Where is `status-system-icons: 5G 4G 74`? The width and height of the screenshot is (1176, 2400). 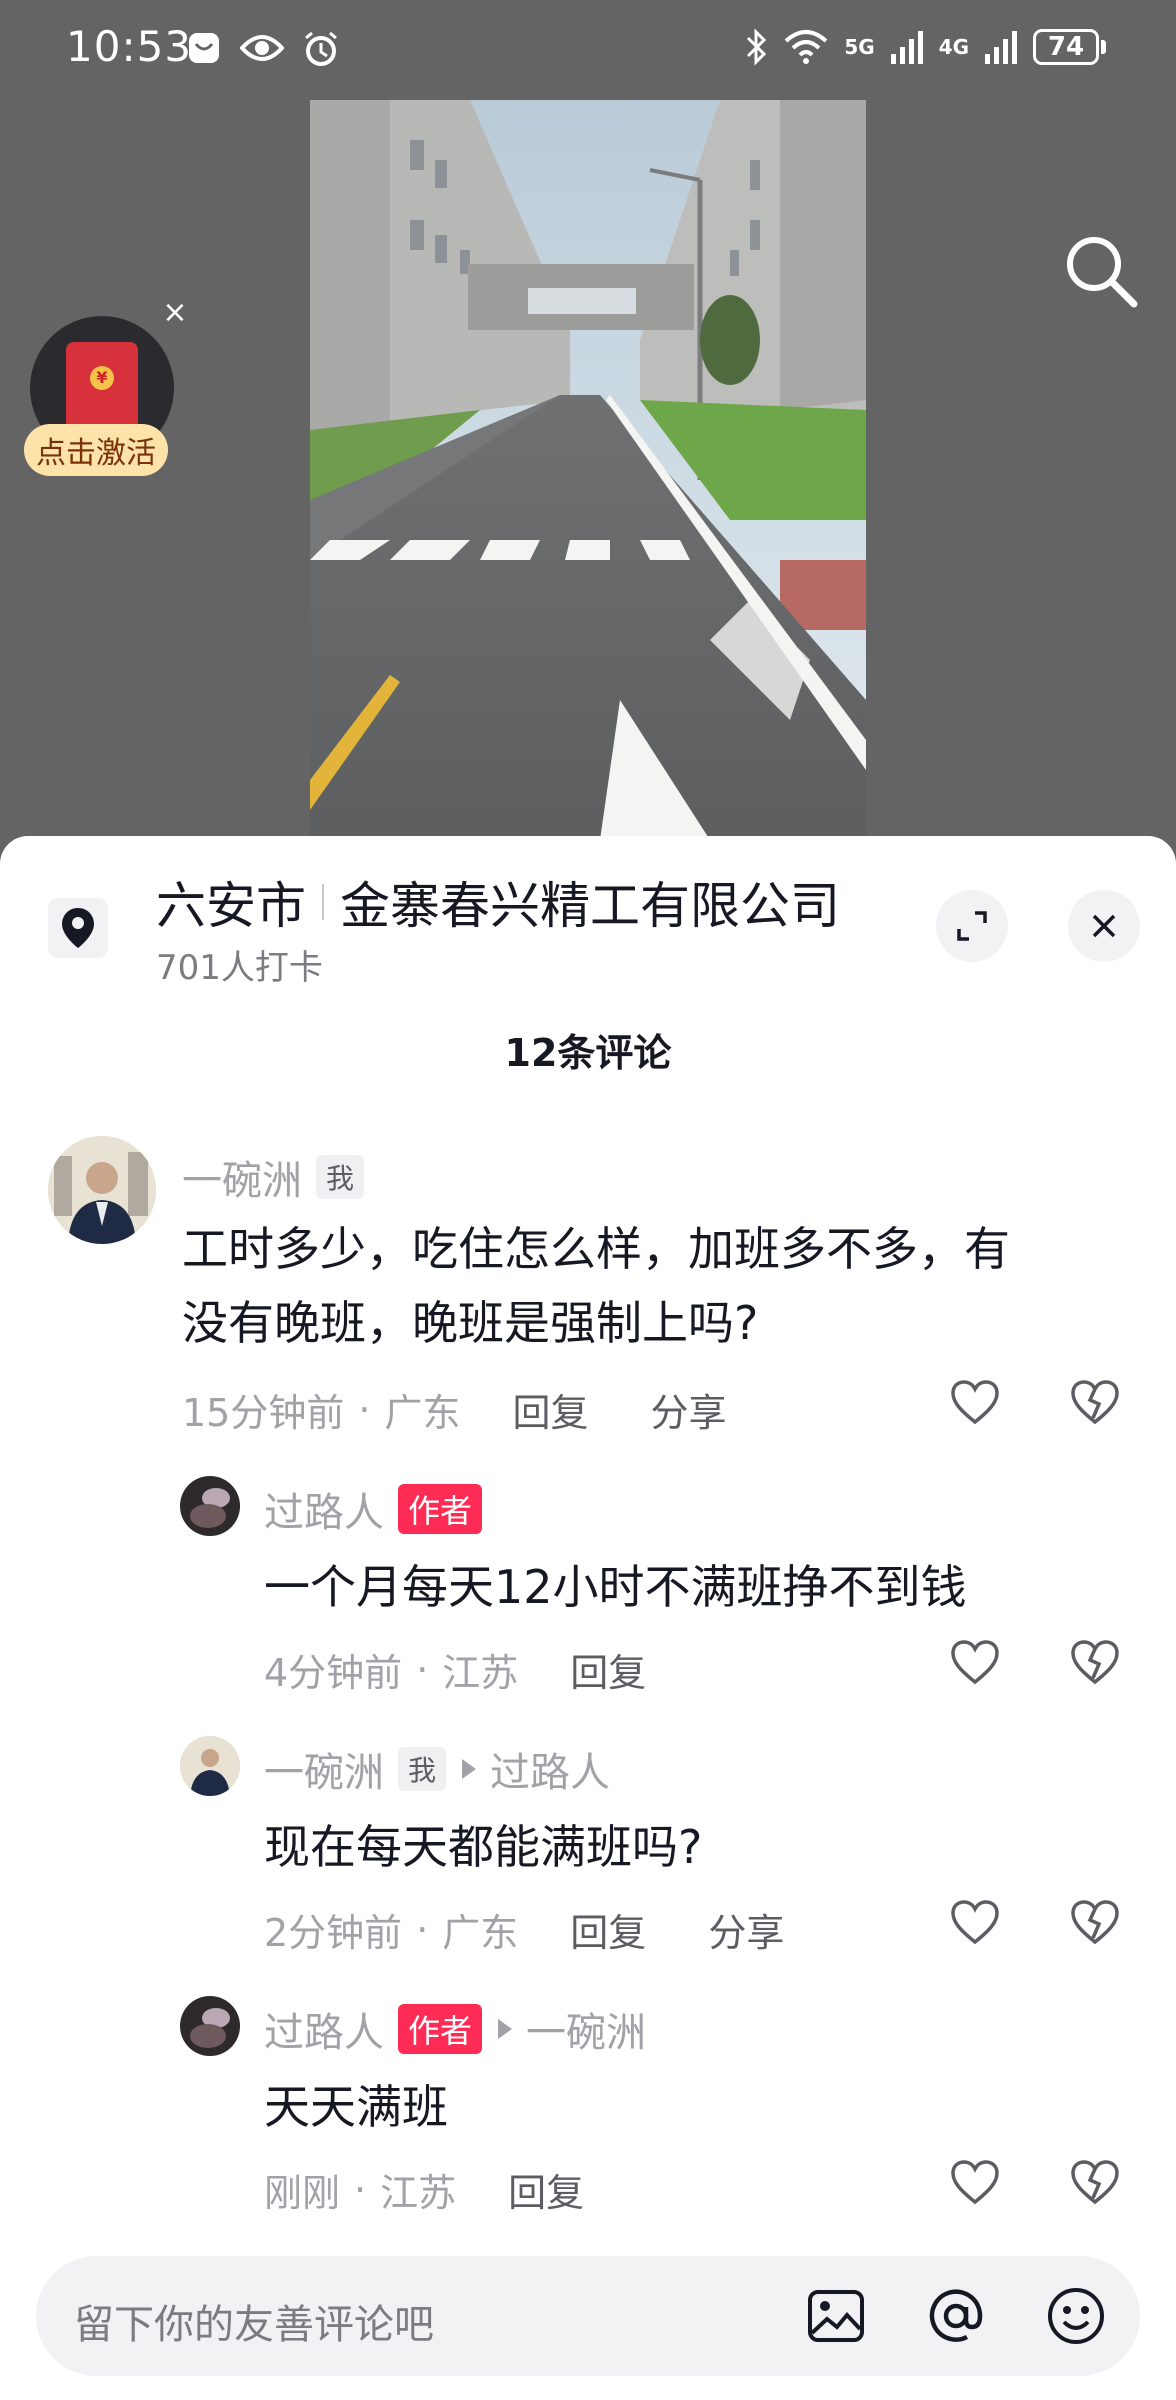
status-system-icons: 5G 4G 74 is located at coordinates (925, 47).